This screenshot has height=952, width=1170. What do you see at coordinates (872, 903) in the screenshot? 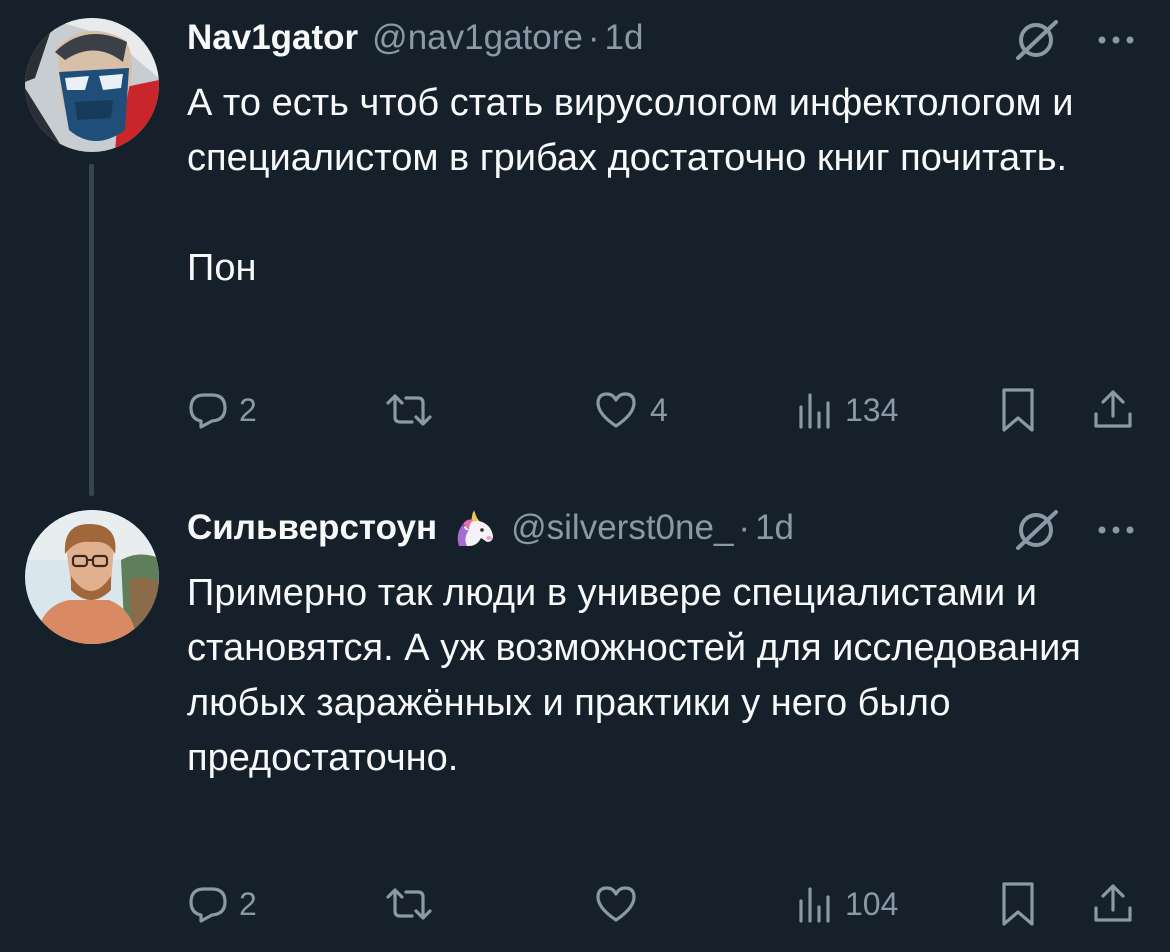
I see `views-count: 104` at bounding box center [872, 903].